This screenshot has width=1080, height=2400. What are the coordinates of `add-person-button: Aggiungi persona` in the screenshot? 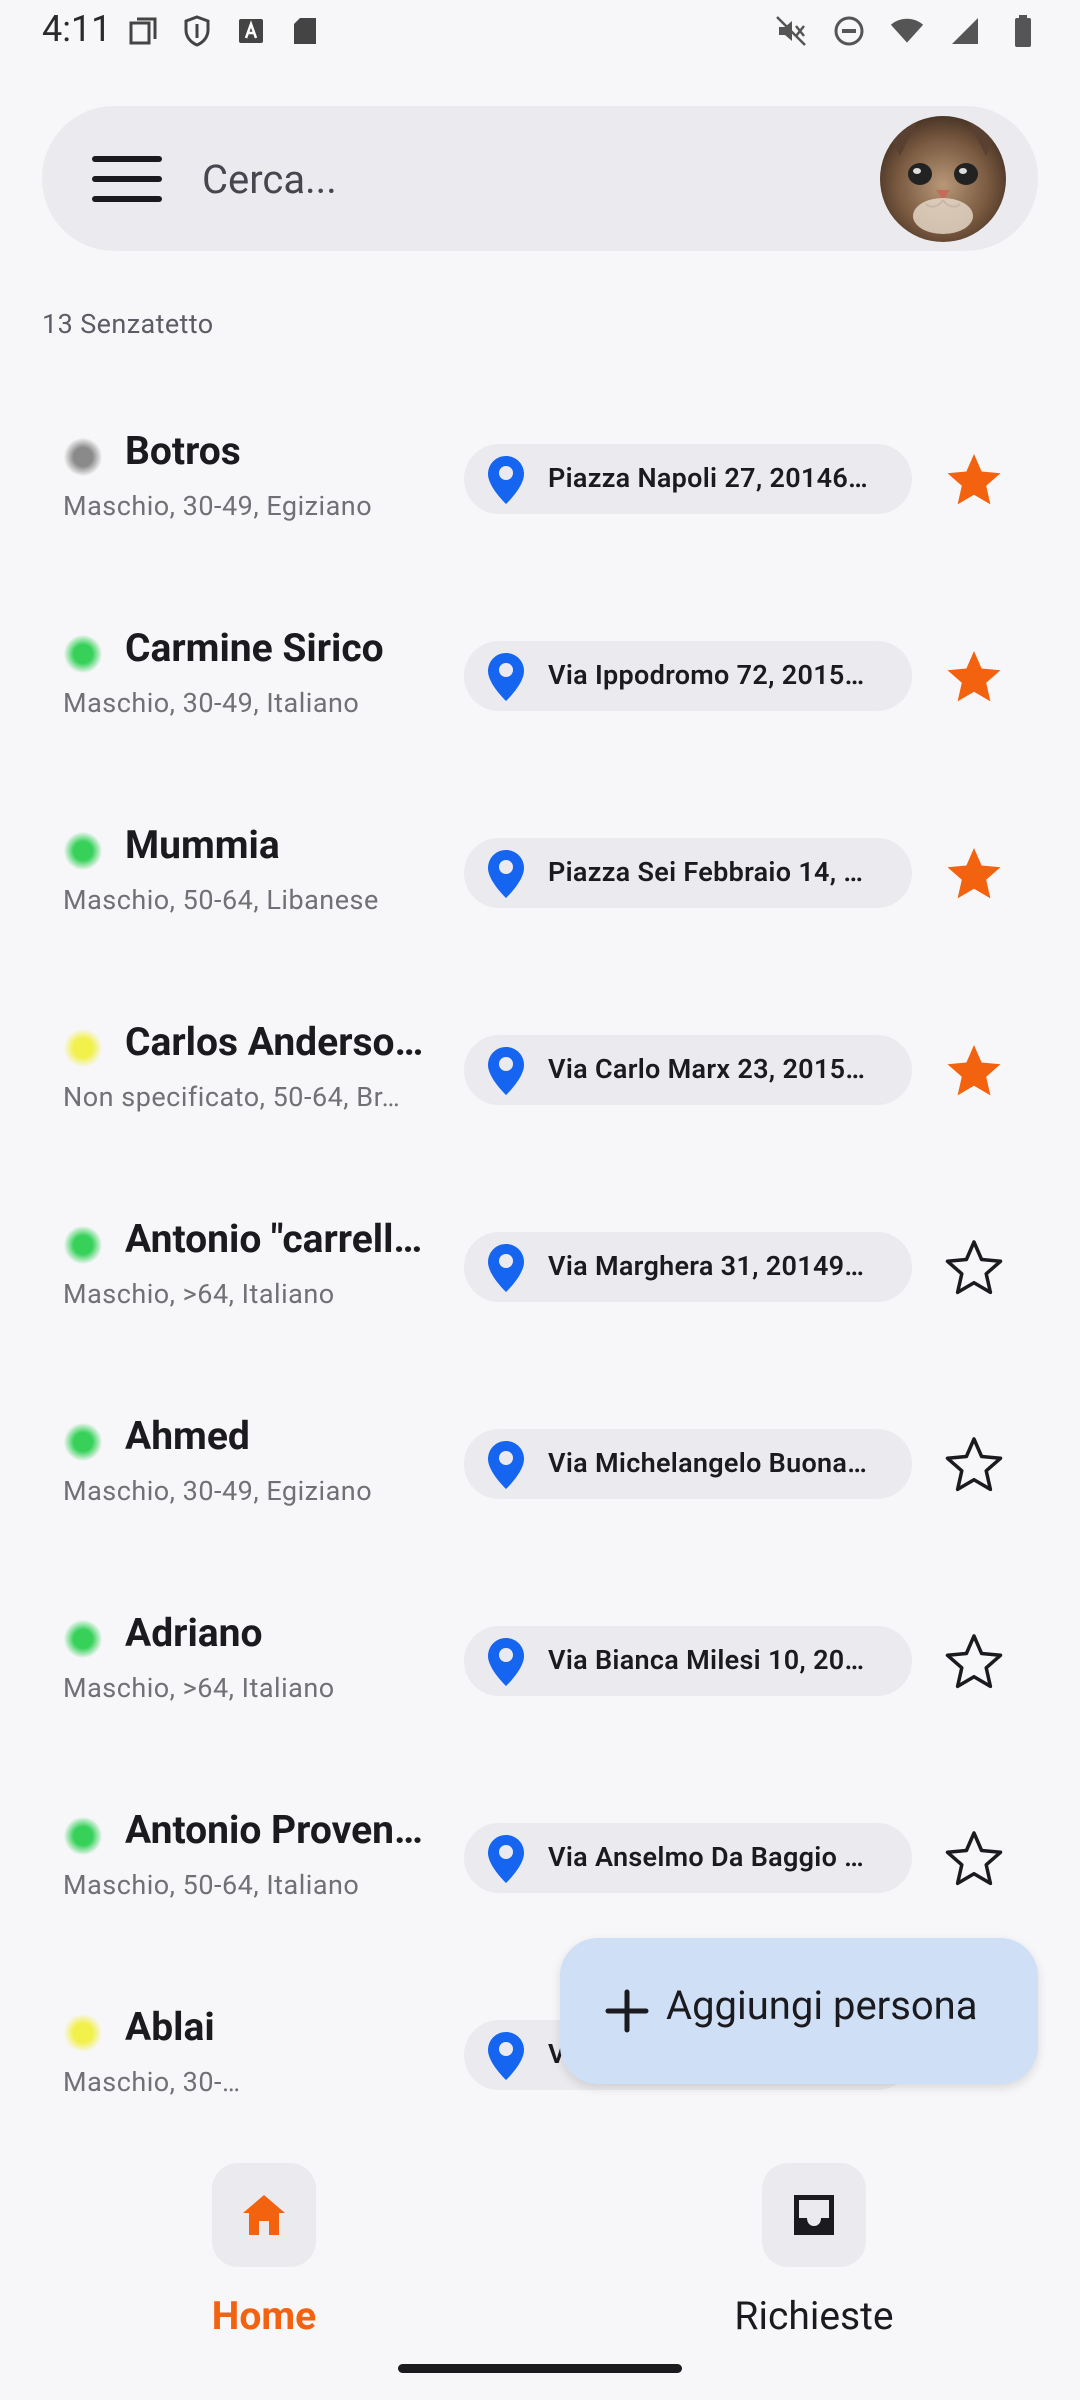 It's located at (799, 2011).